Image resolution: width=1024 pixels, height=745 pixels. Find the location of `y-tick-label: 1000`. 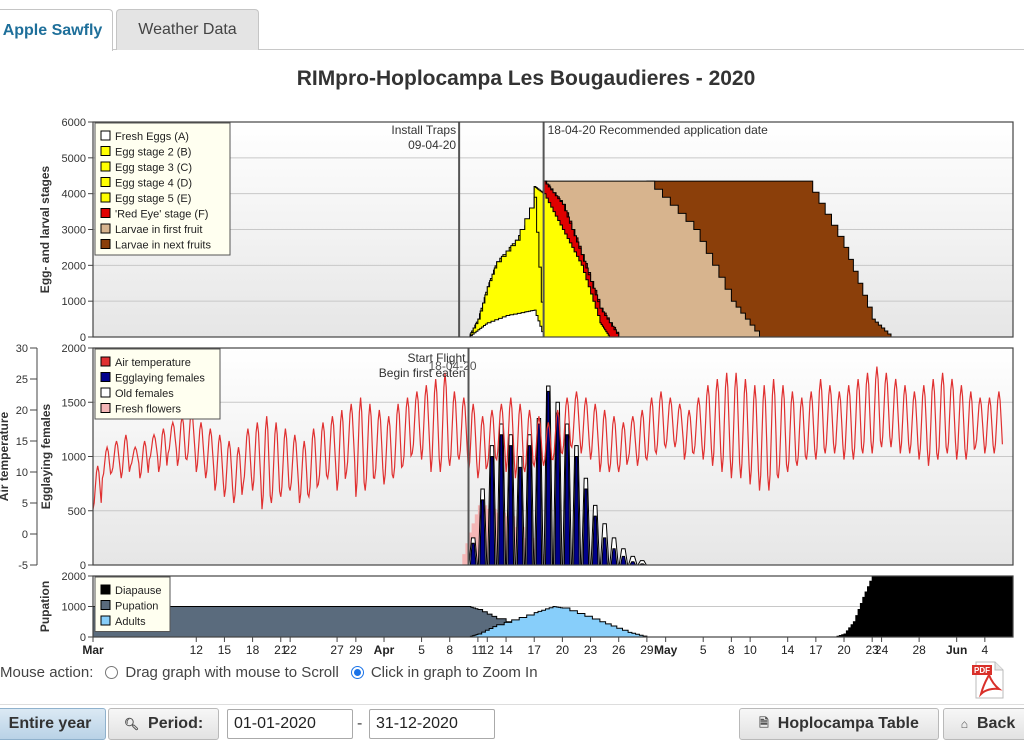

y-tick-label: 1000 is located at coordinates (74, 608).